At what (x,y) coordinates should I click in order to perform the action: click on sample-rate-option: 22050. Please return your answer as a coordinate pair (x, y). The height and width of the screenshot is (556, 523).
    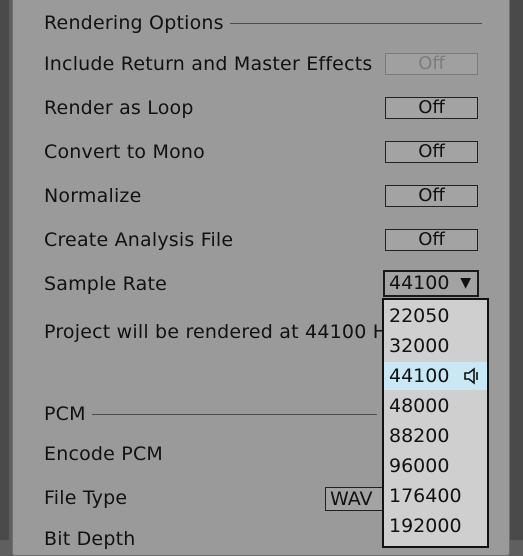
    Looking at the image, I should click on (435, 316).